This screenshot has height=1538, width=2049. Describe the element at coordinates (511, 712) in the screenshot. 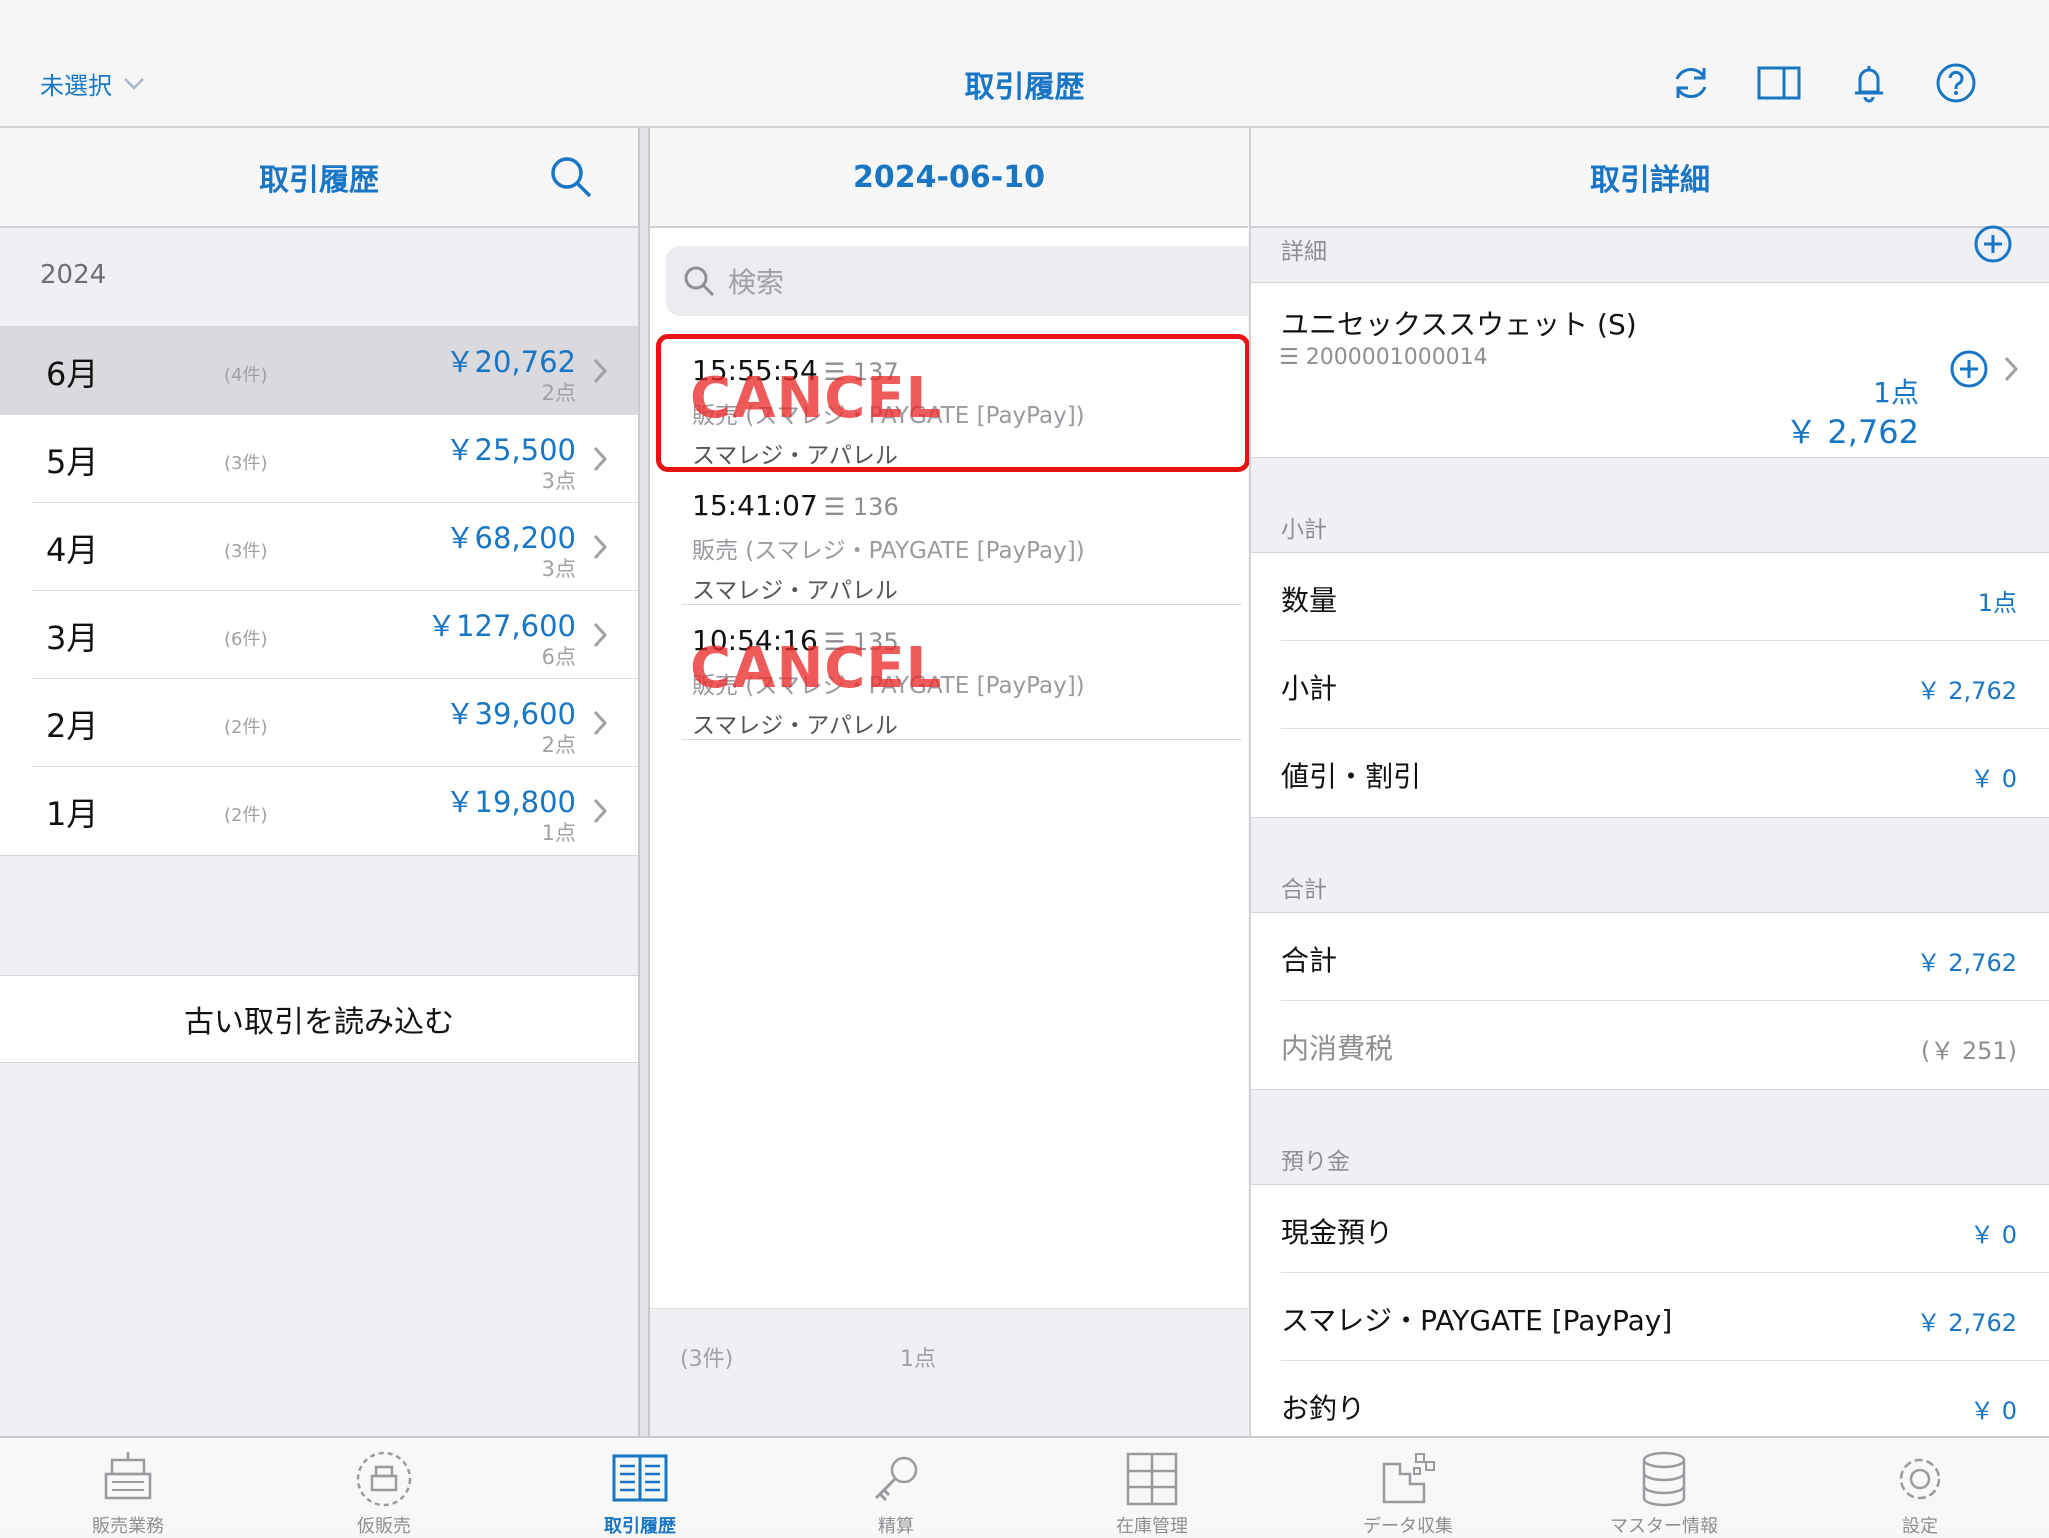

I see `month-amount: ￥39,600` at that location.